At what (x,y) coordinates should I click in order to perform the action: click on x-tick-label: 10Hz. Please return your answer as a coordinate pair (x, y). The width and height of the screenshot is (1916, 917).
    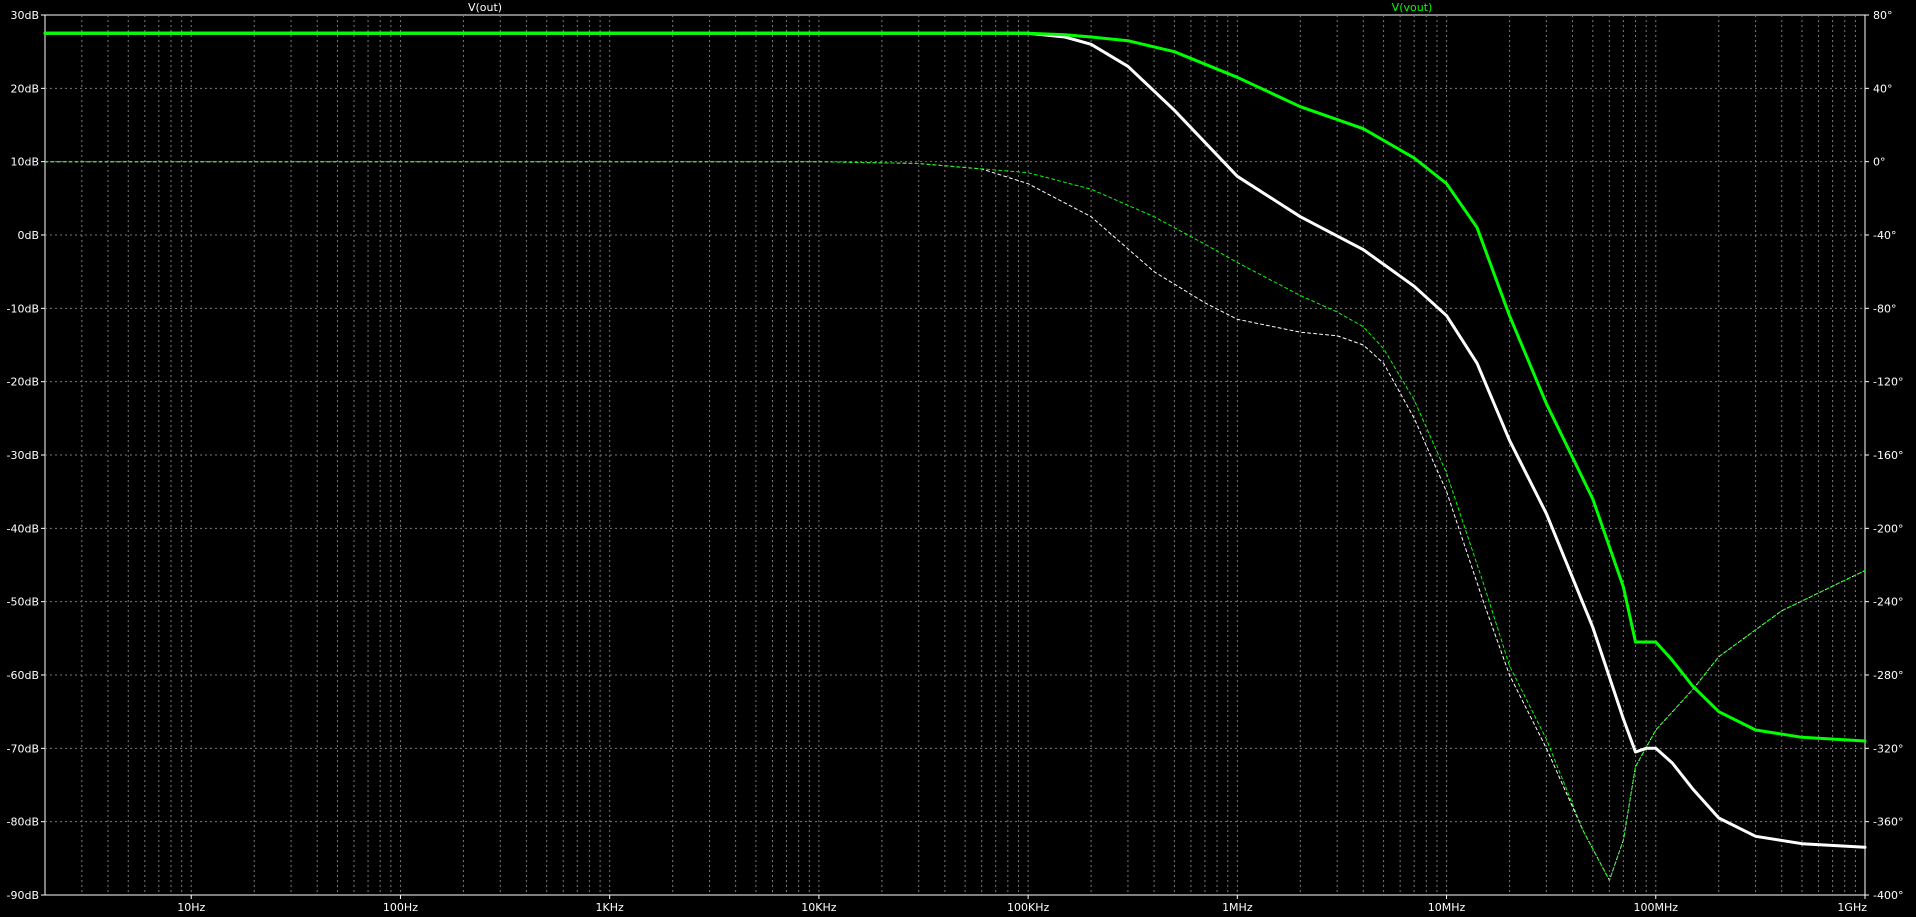
    Looking at the image, I should click on (191, 907).